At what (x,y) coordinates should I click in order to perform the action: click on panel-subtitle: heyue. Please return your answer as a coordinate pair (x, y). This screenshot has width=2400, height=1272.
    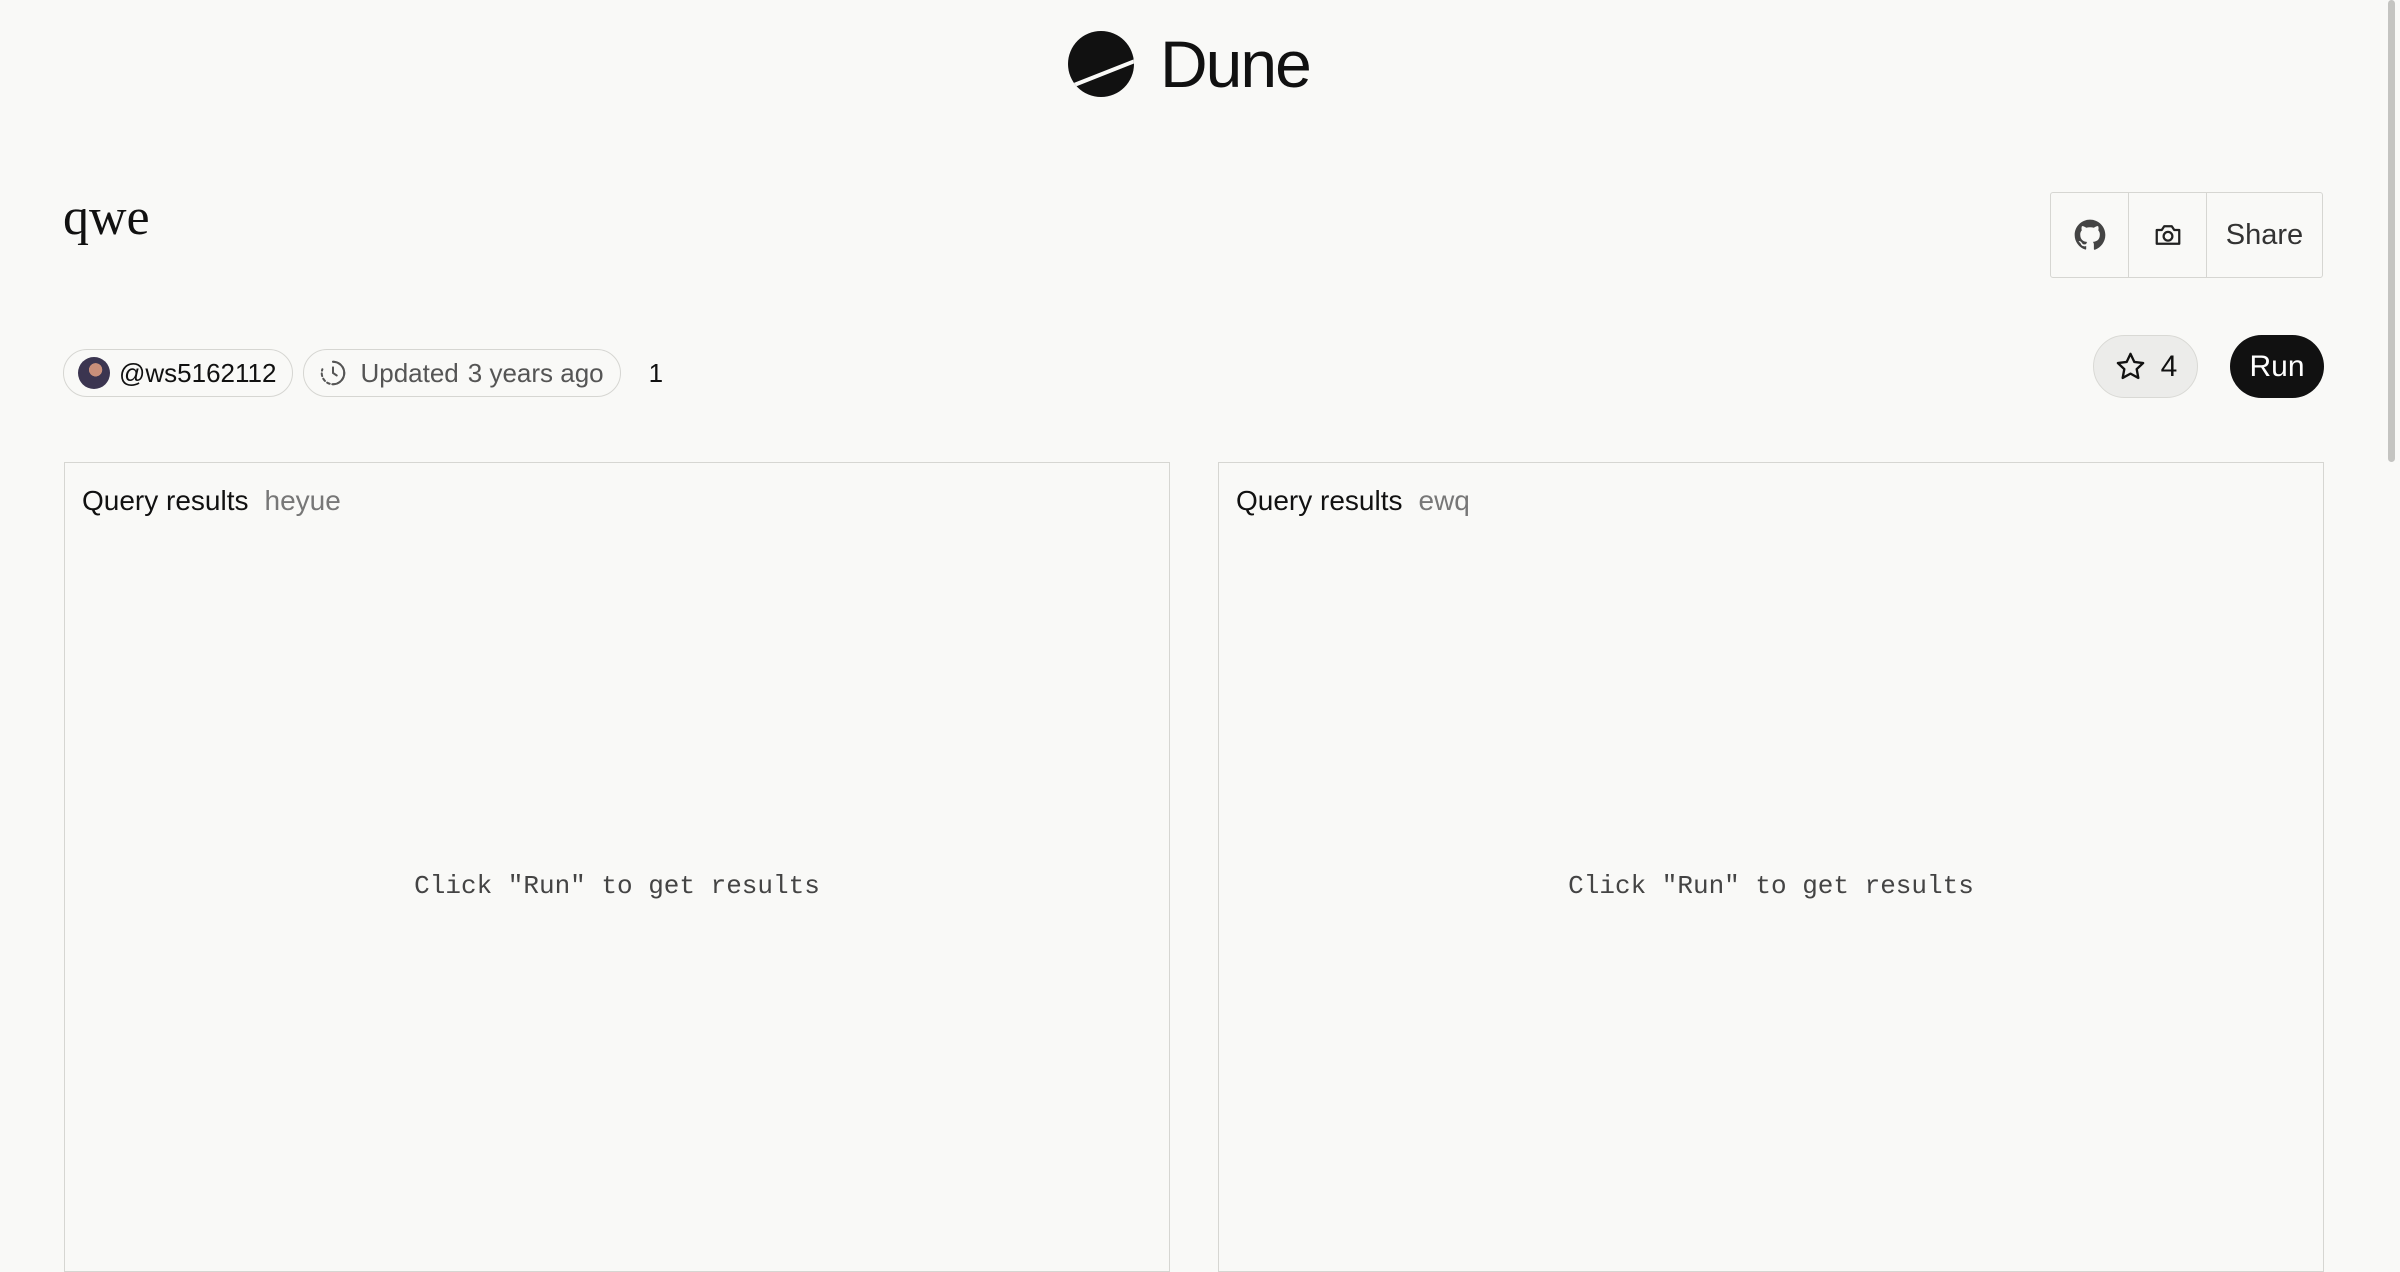
    Looking at the image, I should click on (302, 500).